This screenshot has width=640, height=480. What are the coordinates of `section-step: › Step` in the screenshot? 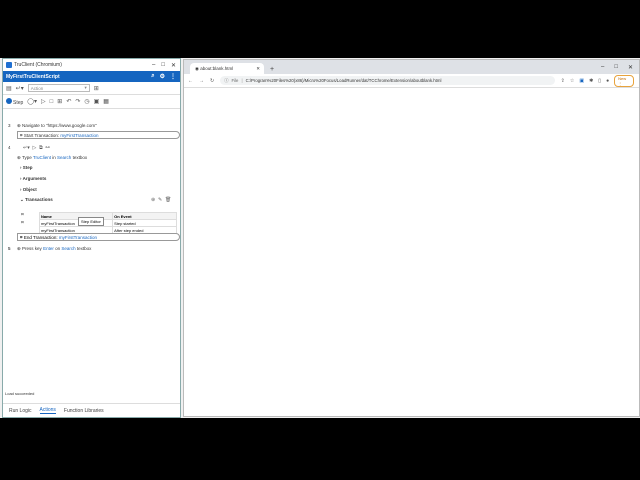 It's located at (26, 167).